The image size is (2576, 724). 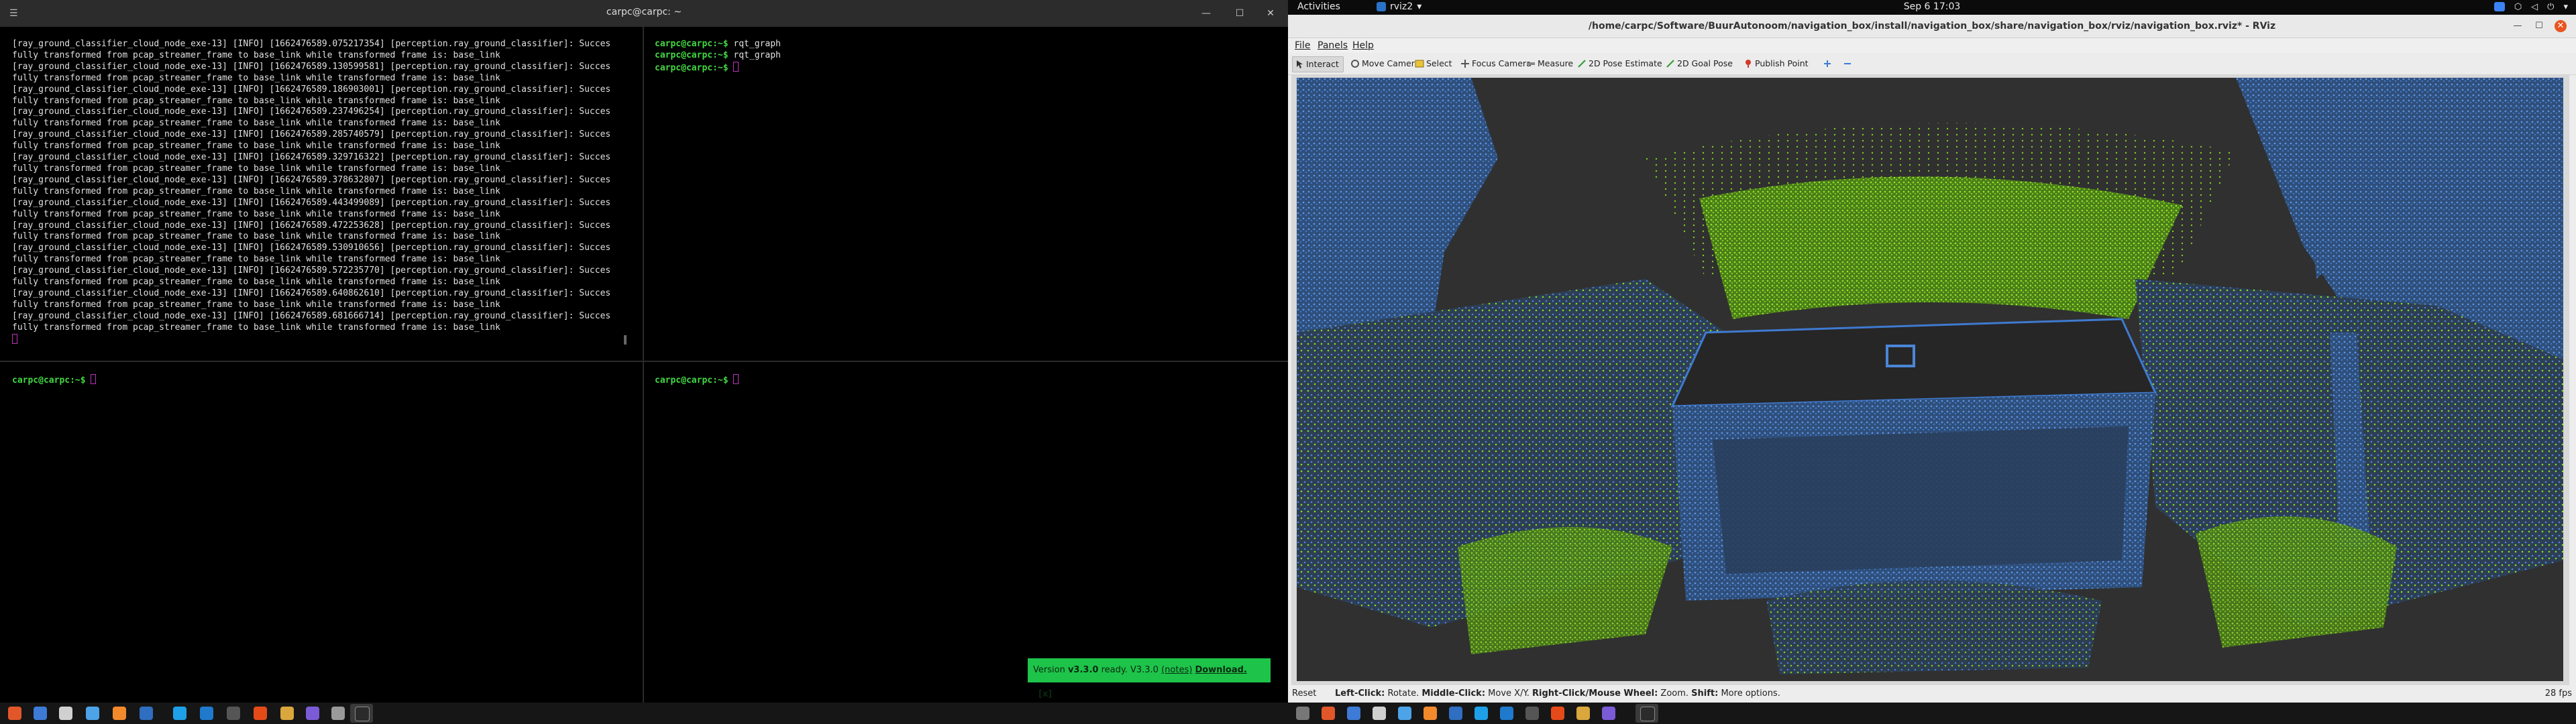 What do you see at coordinates (1304, 693) in the screenshot?
I see `reset-button: Reset` at bounding box center [1304, 693].